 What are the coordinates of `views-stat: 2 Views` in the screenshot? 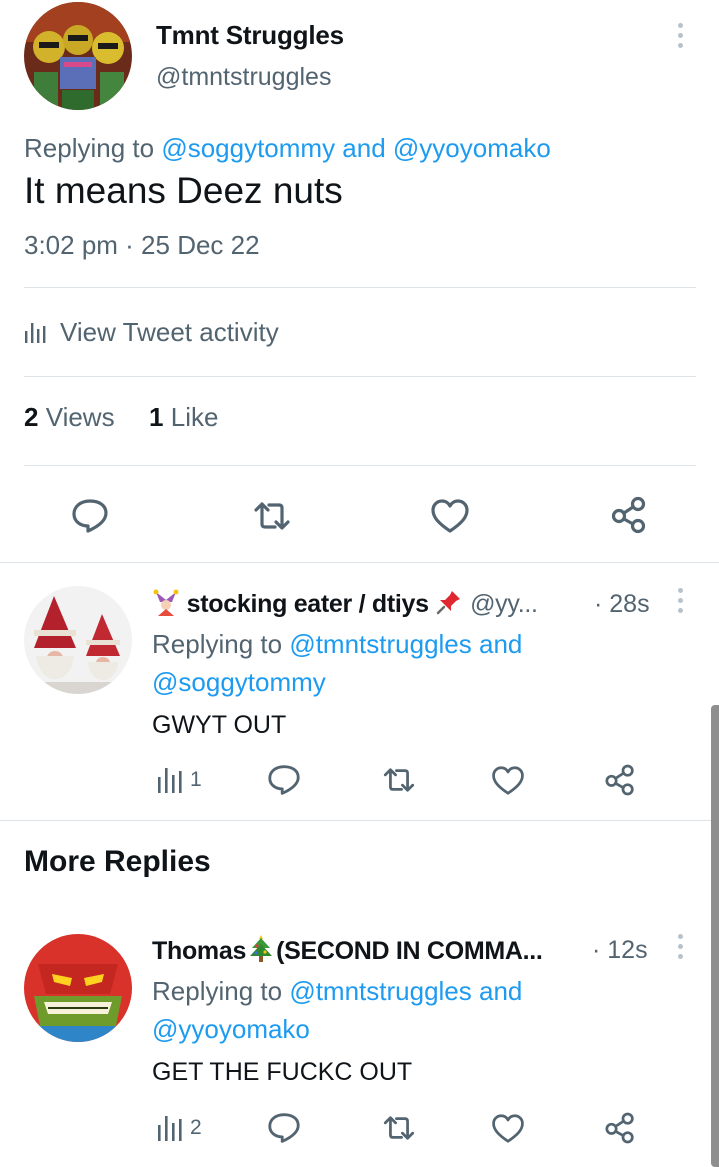 It's located at (69, 417).